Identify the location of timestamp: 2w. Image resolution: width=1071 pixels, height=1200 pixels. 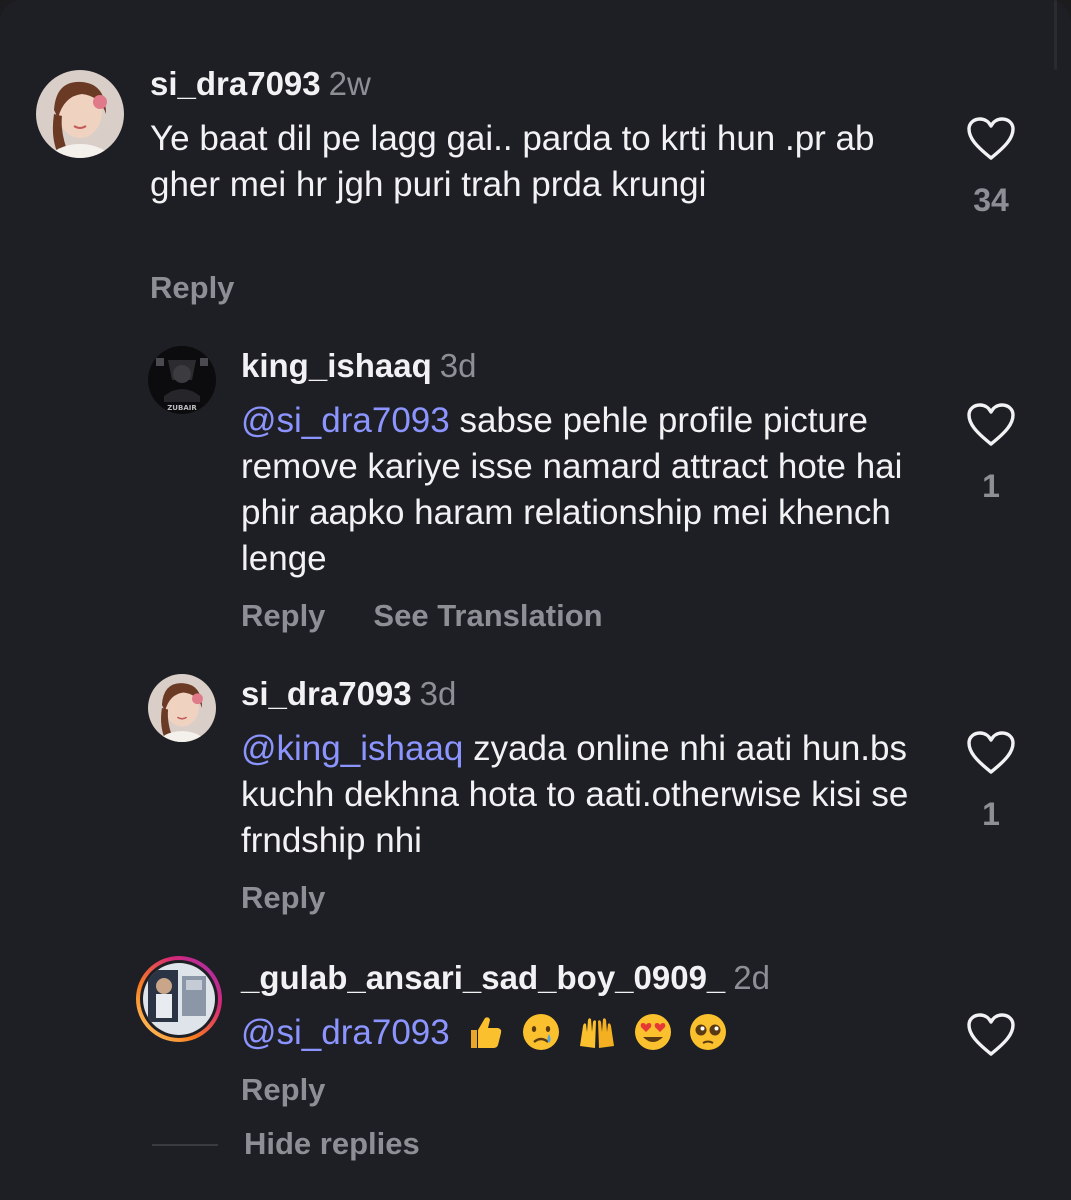
(349, 83).